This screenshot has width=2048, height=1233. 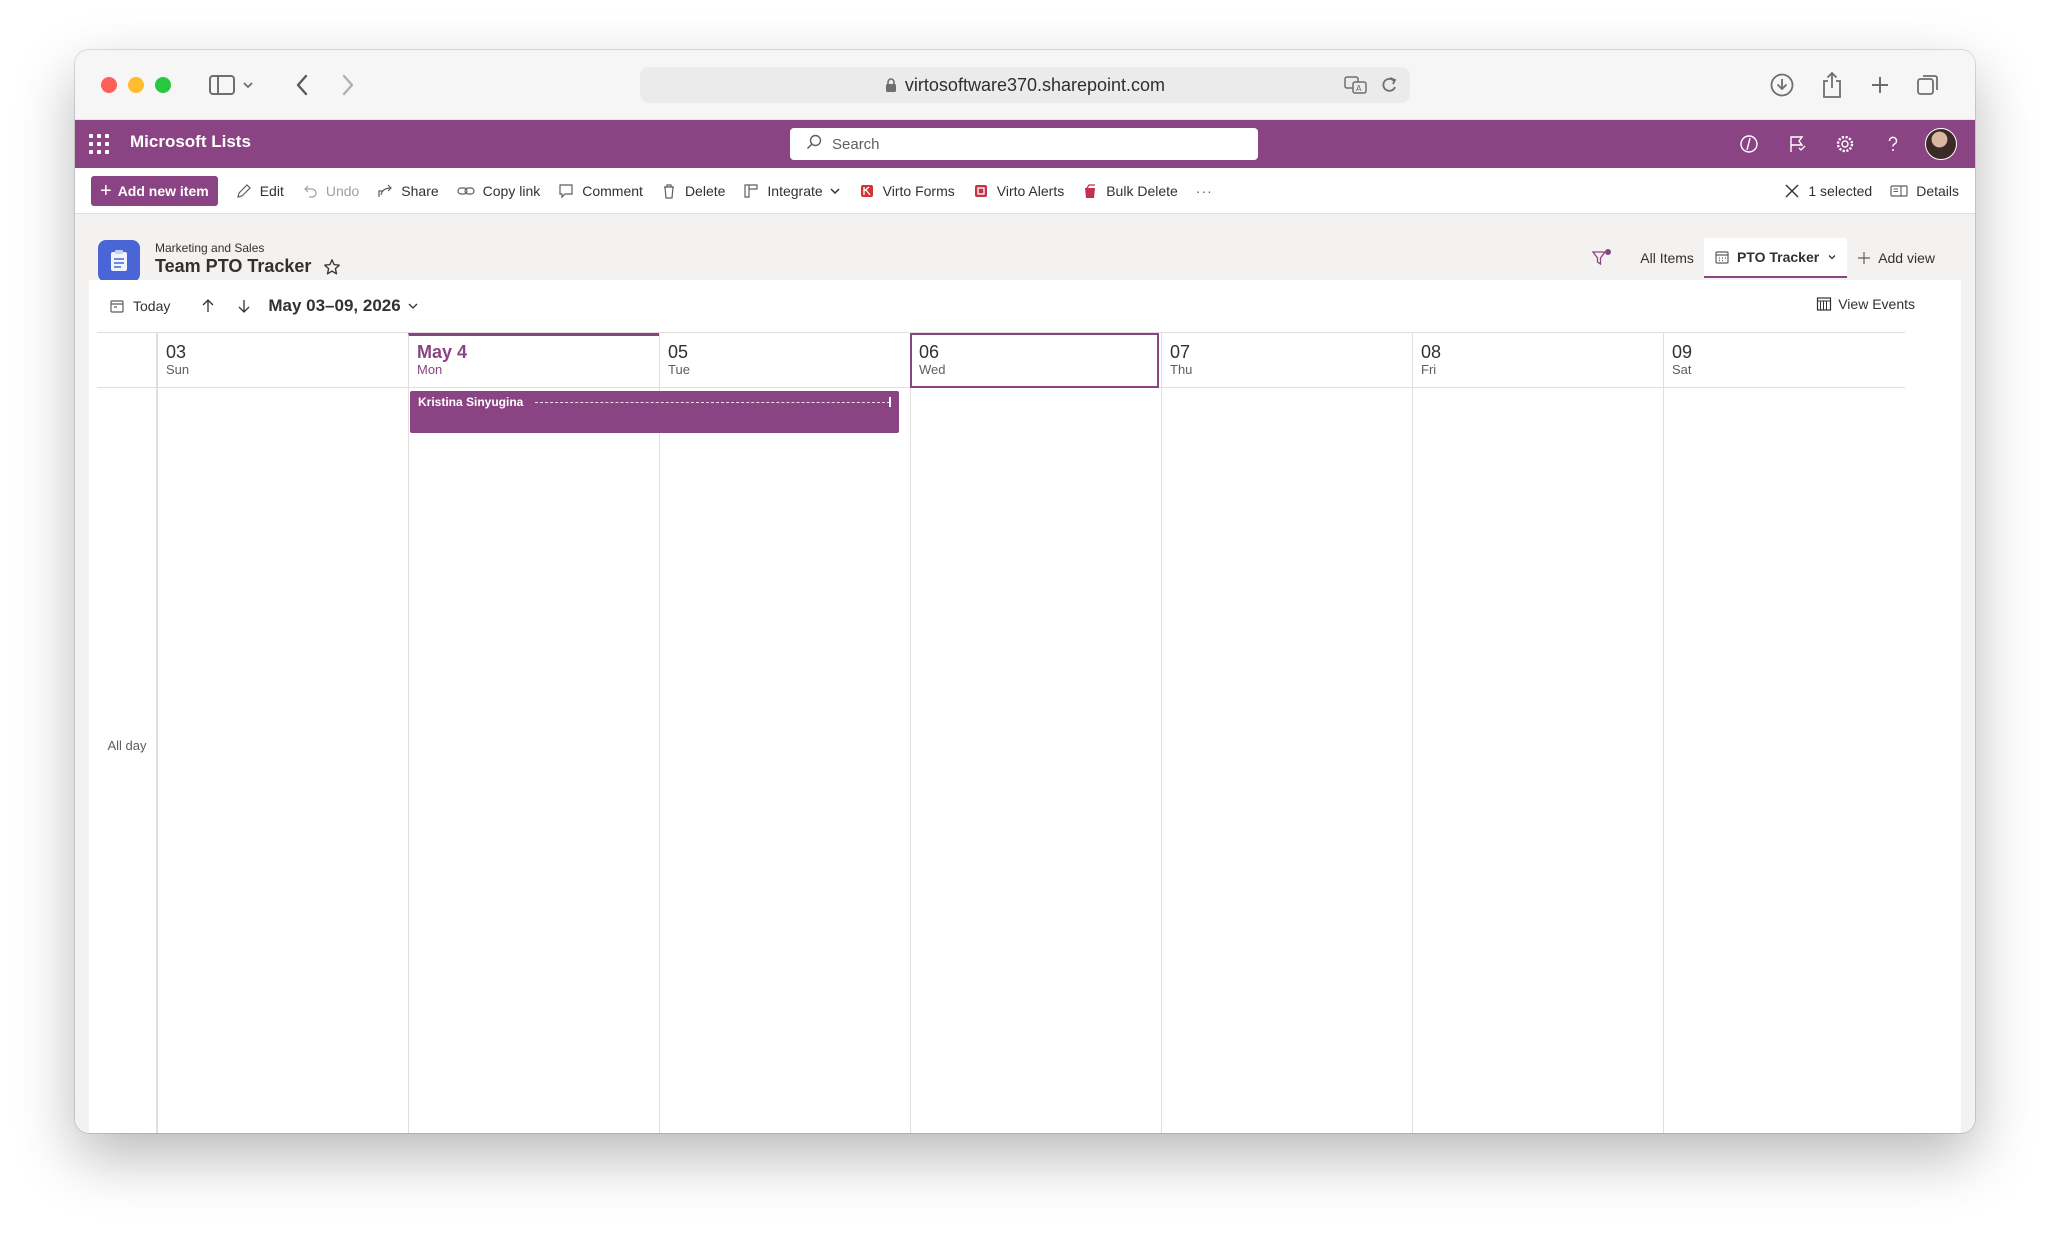 I want to click on share-icon, so click(x=1832, y=85).